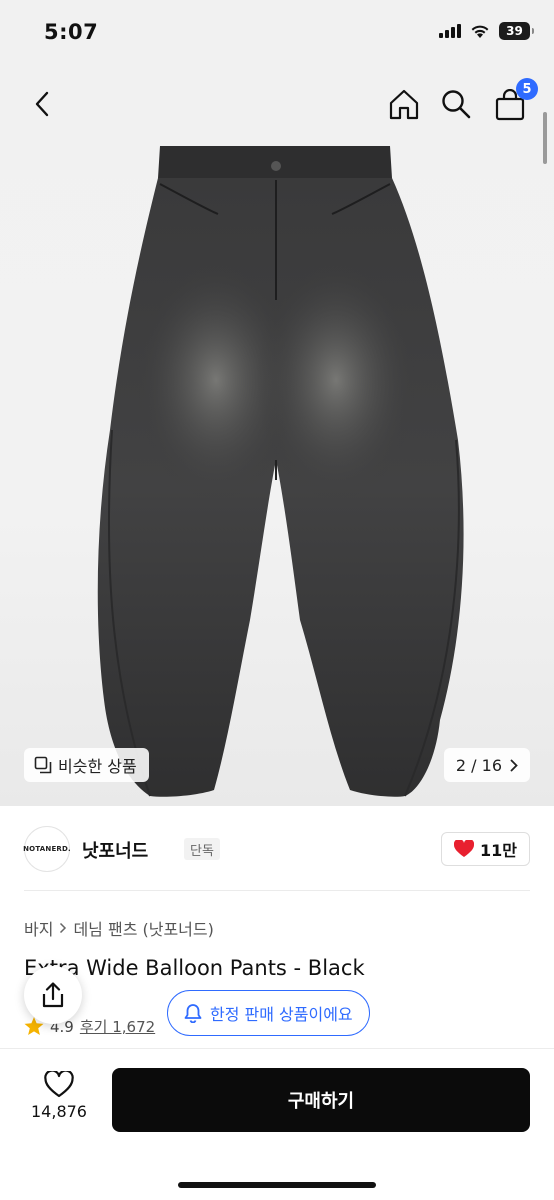 Image resolution: width=554 pixels, height=1200 pixels. I want to click on divider, so click(277, 890).